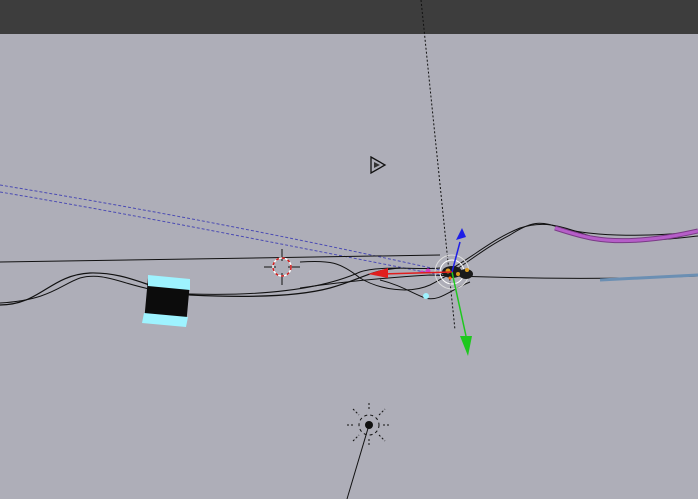 The height and width of the screenshot is (499, 698). I want to click on highlighted-curve-segment, so click(648, 277).